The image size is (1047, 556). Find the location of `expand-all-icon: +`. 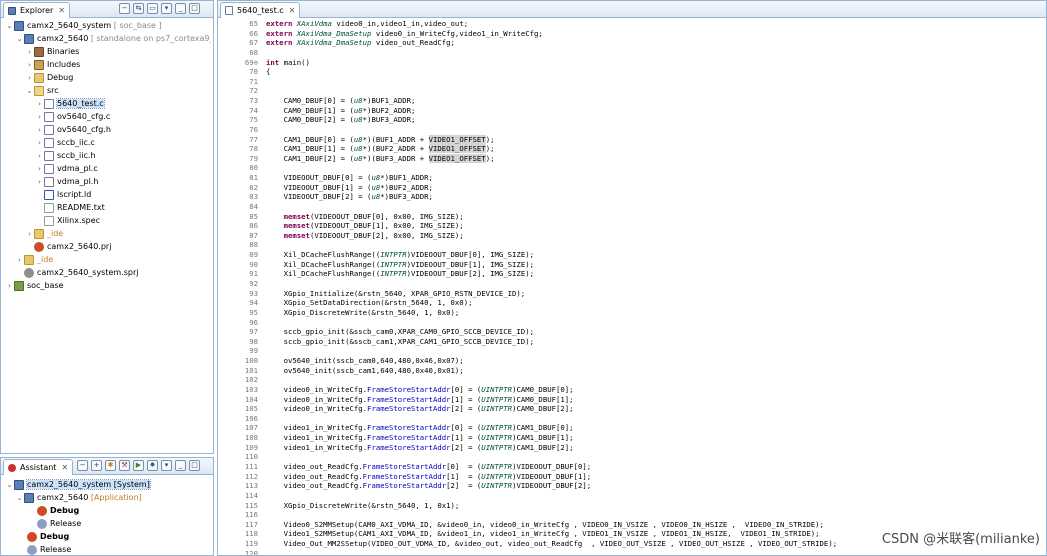

expand-all-icon: + is located at coordinates (96, 465).